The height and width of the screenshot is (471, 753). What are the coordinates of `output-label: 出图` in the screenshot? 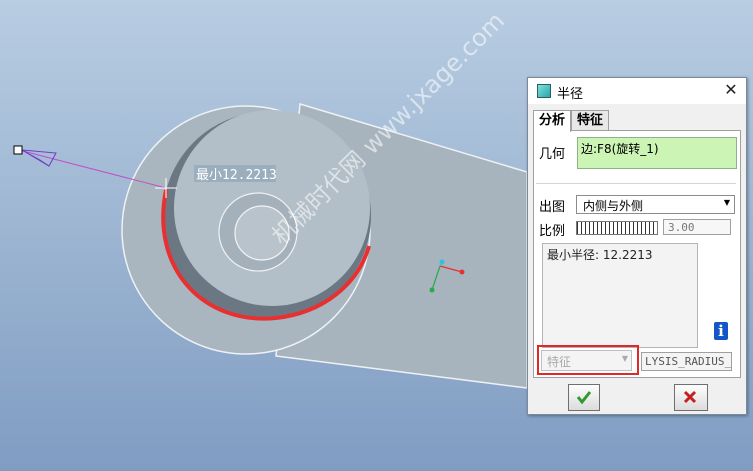 It's located at (552, 207).